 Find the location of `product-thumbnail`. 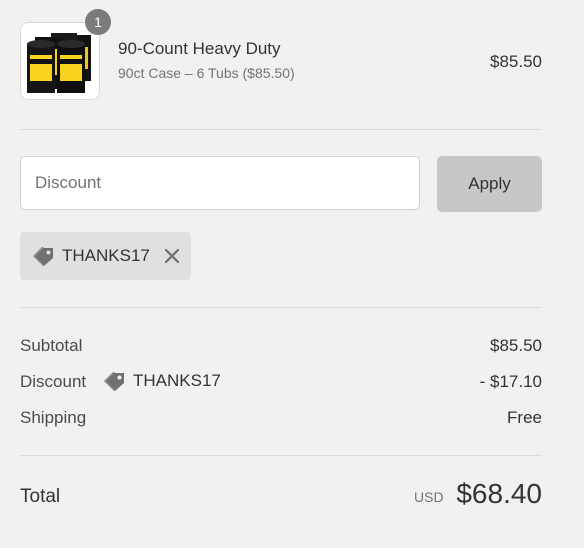

product-thumbnail is located at coordinates (60, 61).